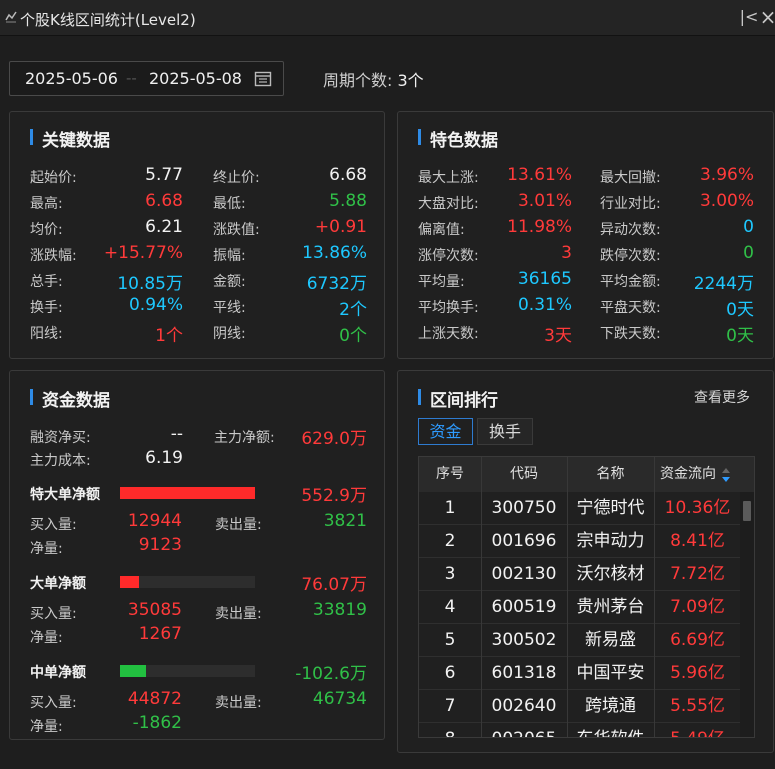 The image size is (775, 769). What do you see at coordinates (65, 495) in the screenshot?
I see `order-group-title: 特大单净额` at bounding box center [65, 495].